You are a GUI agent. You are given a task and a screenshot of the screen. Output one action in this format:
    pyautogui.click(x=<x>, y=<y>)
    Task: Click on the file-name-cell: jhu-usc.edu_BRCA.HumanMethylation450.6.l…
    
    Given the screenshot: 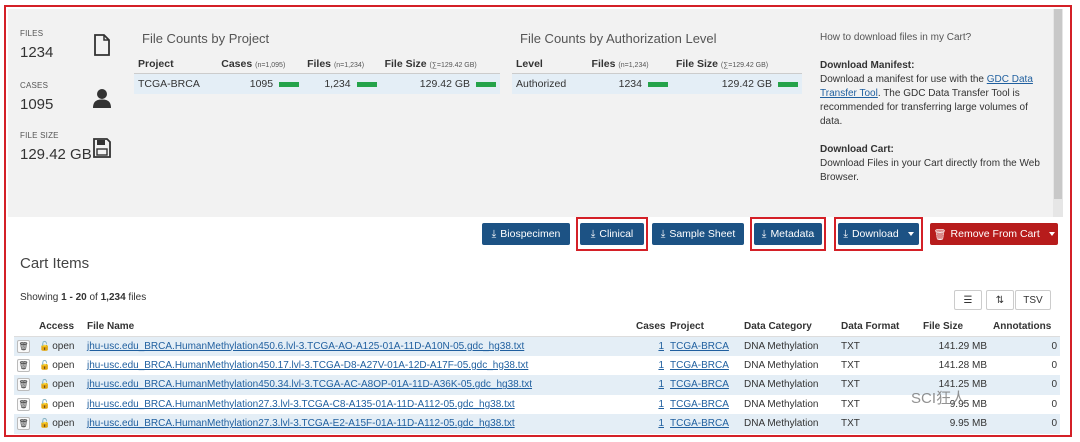 What is the action you would take?
    pyautogui.click(x=358, y=346)
    